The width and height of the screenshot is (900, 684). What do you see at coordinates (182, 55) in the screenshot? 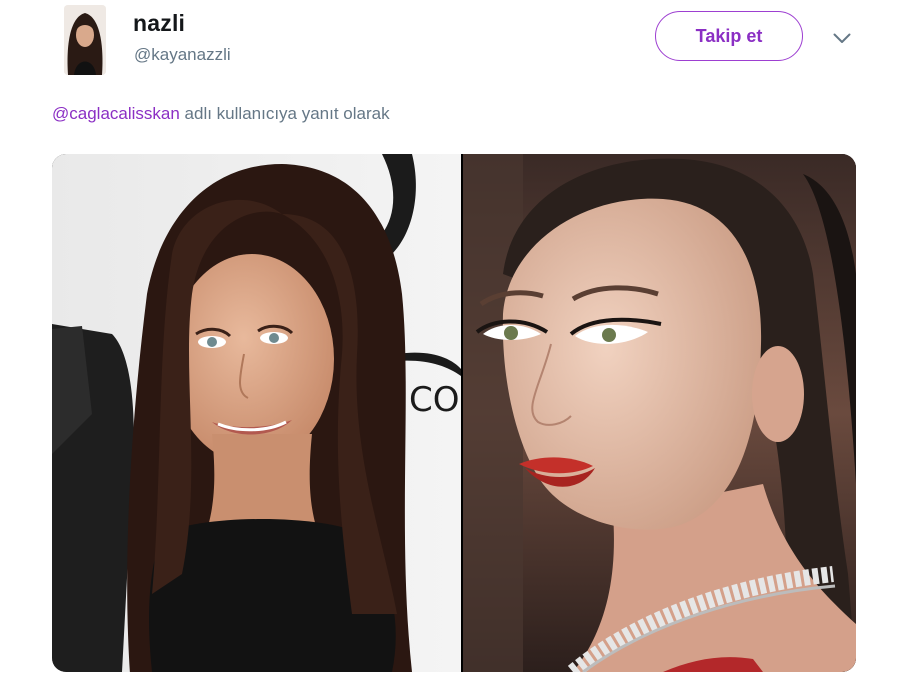
I see `user-handle: @kayanazzli` at bounding box center [182, 55].